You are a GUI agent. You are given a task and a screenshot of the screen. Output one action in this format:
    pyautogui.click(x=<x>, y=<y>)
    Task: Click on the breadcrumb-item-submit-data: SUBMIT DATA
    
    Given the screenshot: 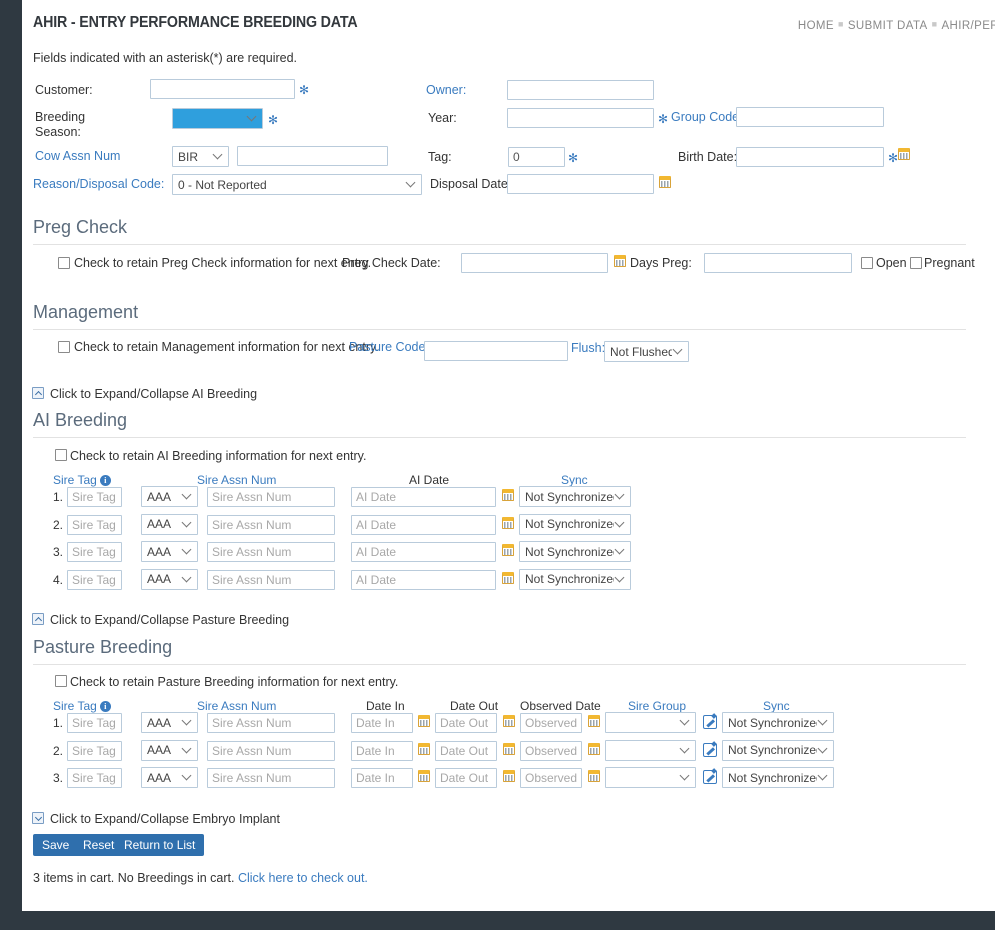 What is the action you would take?
    pyautogui.click(x=888, y=26)
    